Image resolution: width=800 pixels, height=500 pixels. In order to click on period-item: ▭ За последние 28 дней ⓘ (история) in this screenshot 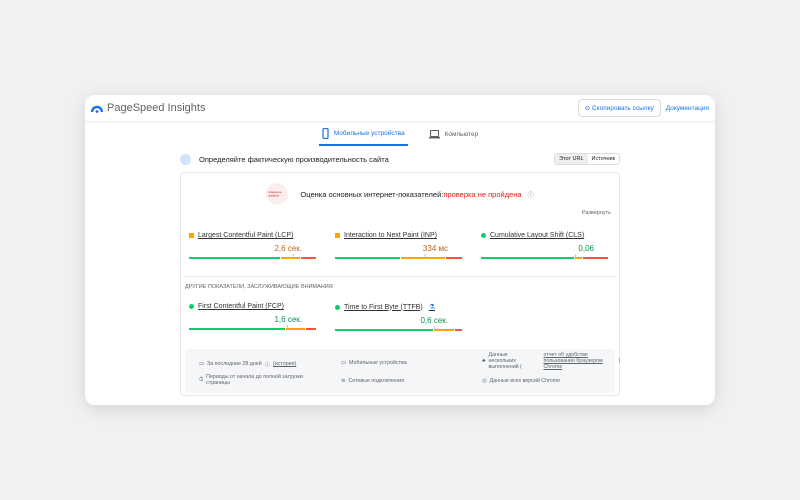, I will do `click(247, 364)`.